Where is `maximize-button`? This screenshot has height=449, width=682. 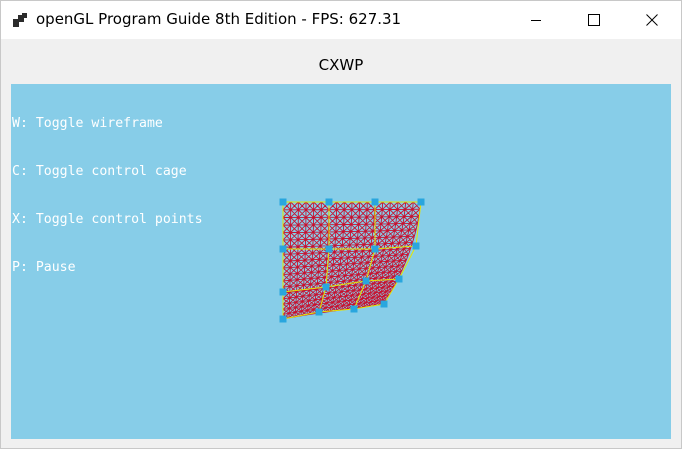
maximize-button is located at coordinates (594, 20).